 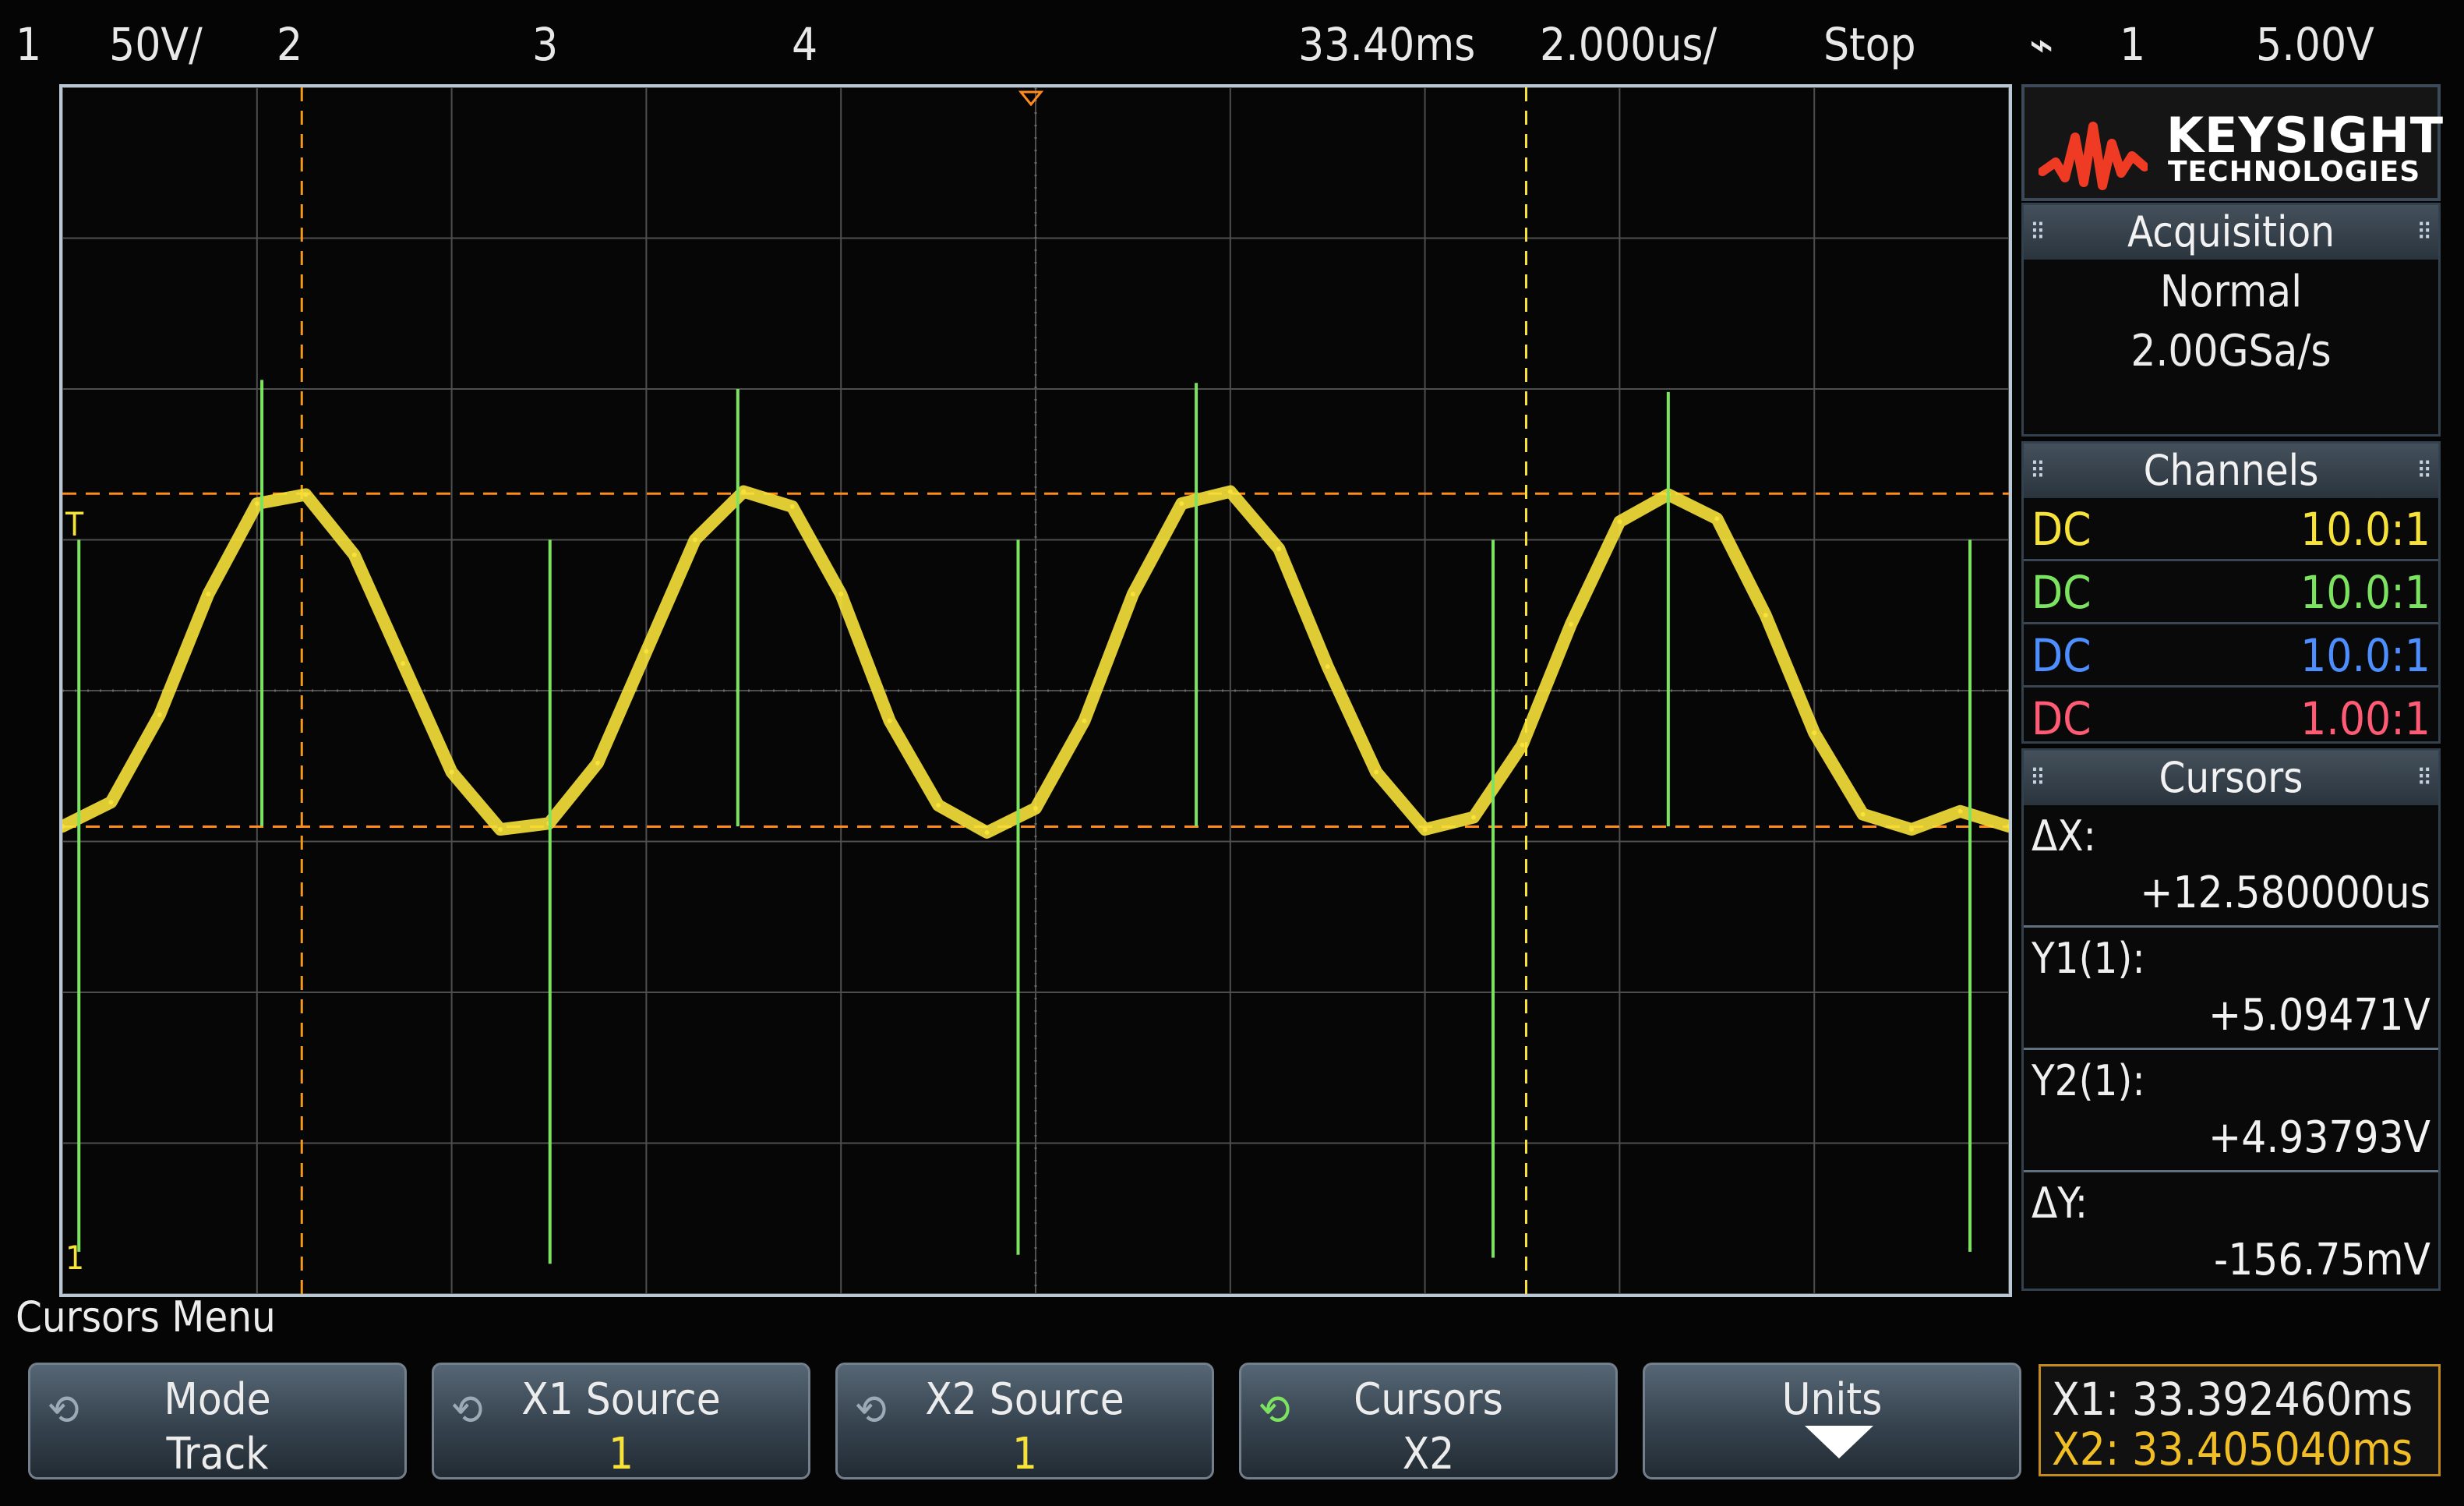 What do you see at coordinates (2231, 320) in the screenshot?
I see `acquisition-panel: ⠿ Acquisition ⠿ Normal 2.00GSa/s` at bounding box center [2231, 320].